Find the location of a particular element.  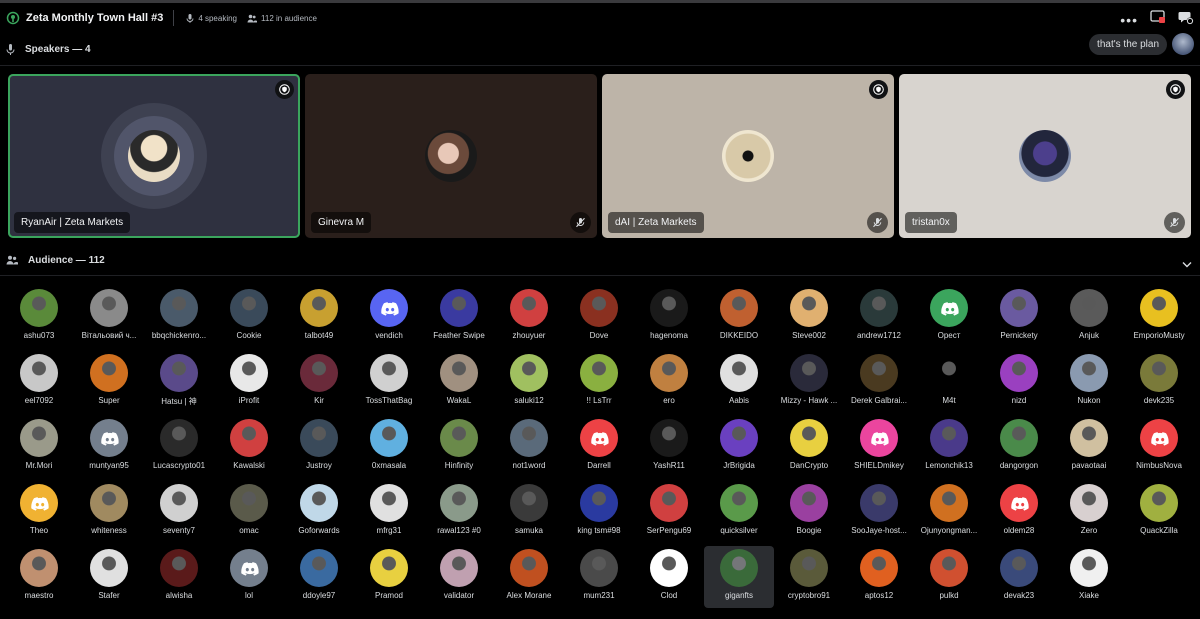

audience-member: pavaotaai is located at coordinates (1089, 447).